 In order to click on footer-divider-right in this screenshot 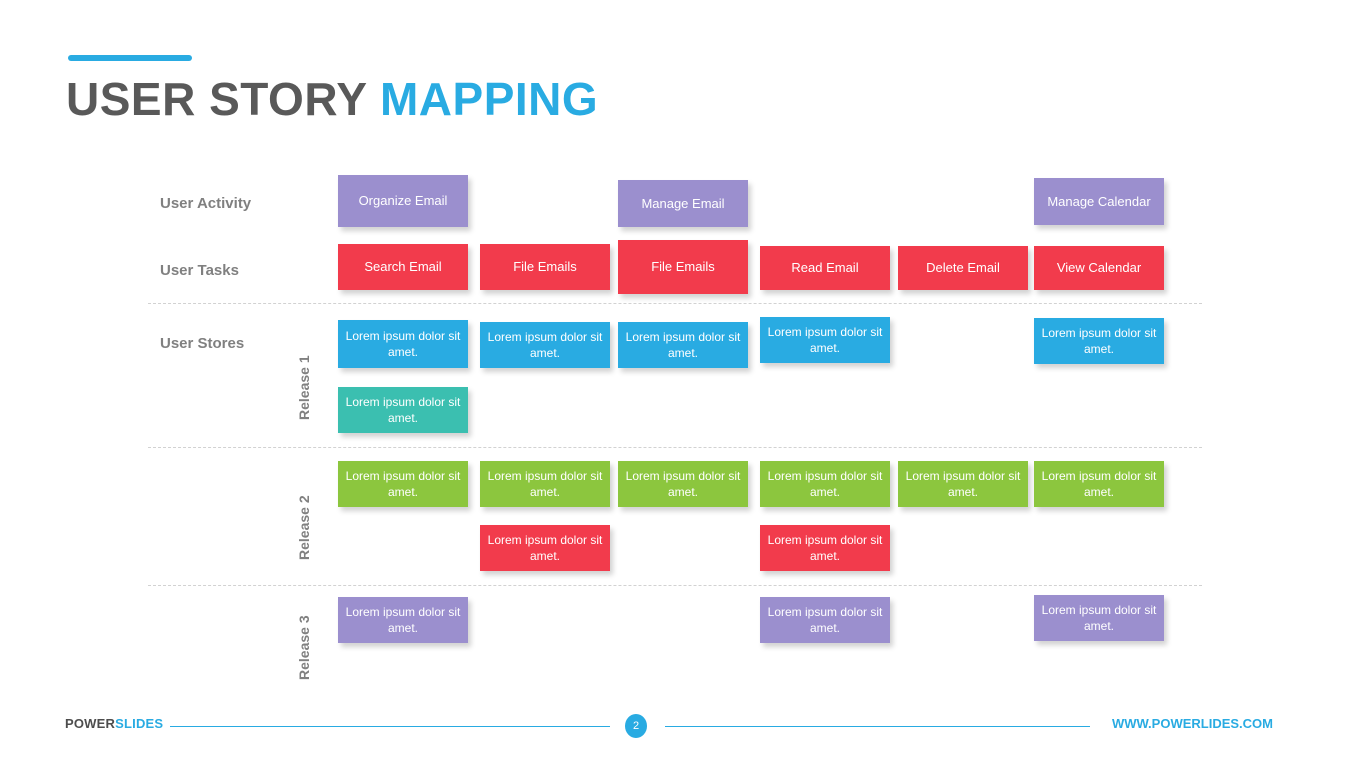, I will do `click(877, 726)`.